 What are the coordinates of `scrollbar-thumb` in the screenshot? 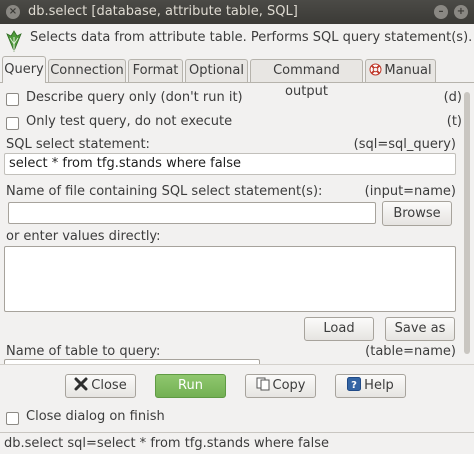 It's located at (467, 223).